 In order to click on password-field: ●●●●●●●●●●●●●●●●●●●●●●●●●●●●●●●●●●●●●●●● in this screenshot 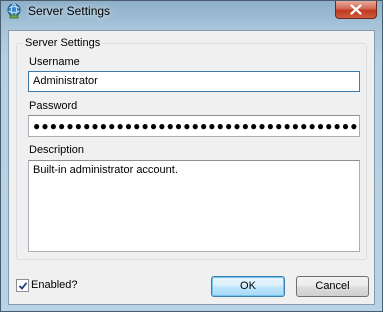, I will do `click(194, 126)`.